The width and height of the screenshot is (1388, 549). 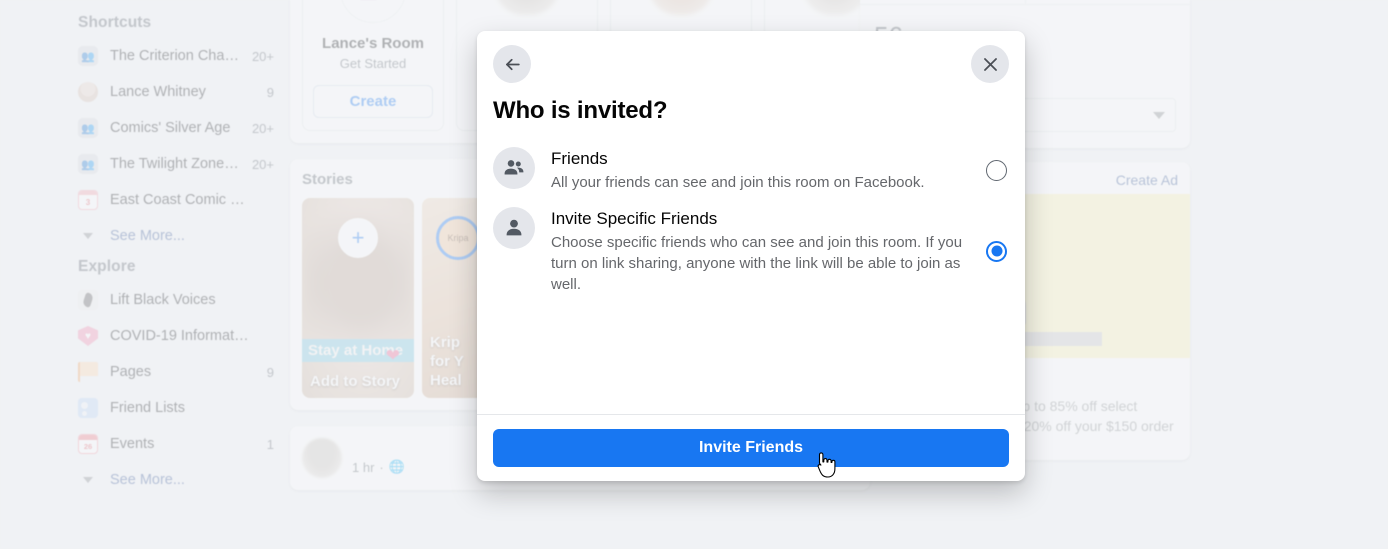 What do you see at coordinates (458, 238) in the screenshot?
I see `story-author-avatar: Kripa` at bounding box center [458, 238].